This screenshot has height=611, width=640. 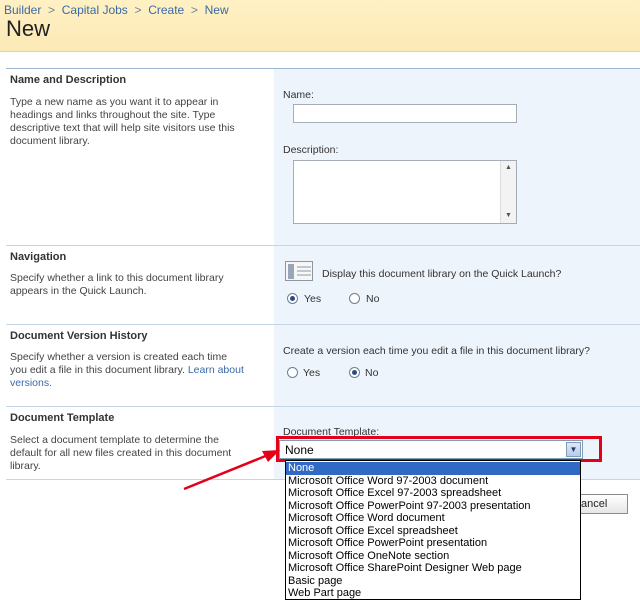 I want to click on arrow-shaft, so click(x=226, y=472).